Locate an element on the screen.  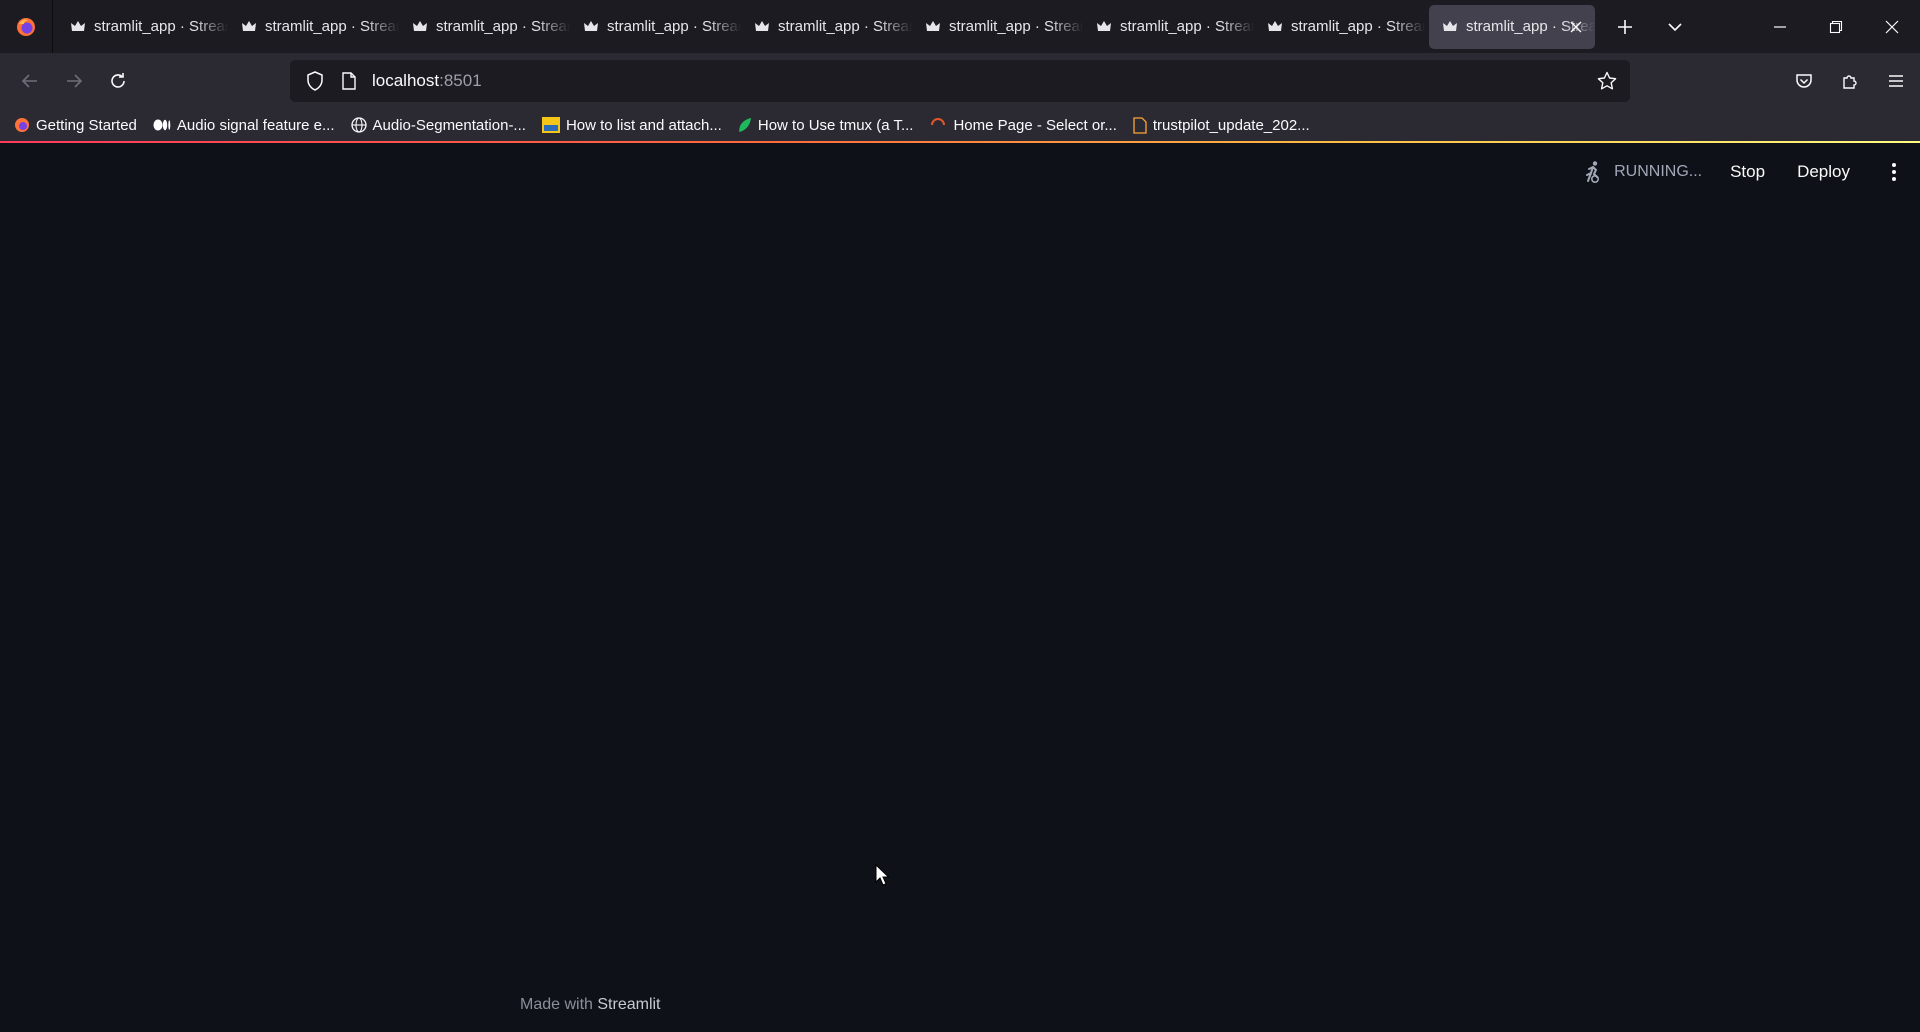
close-window-button is located at coordinates (1892, 26).